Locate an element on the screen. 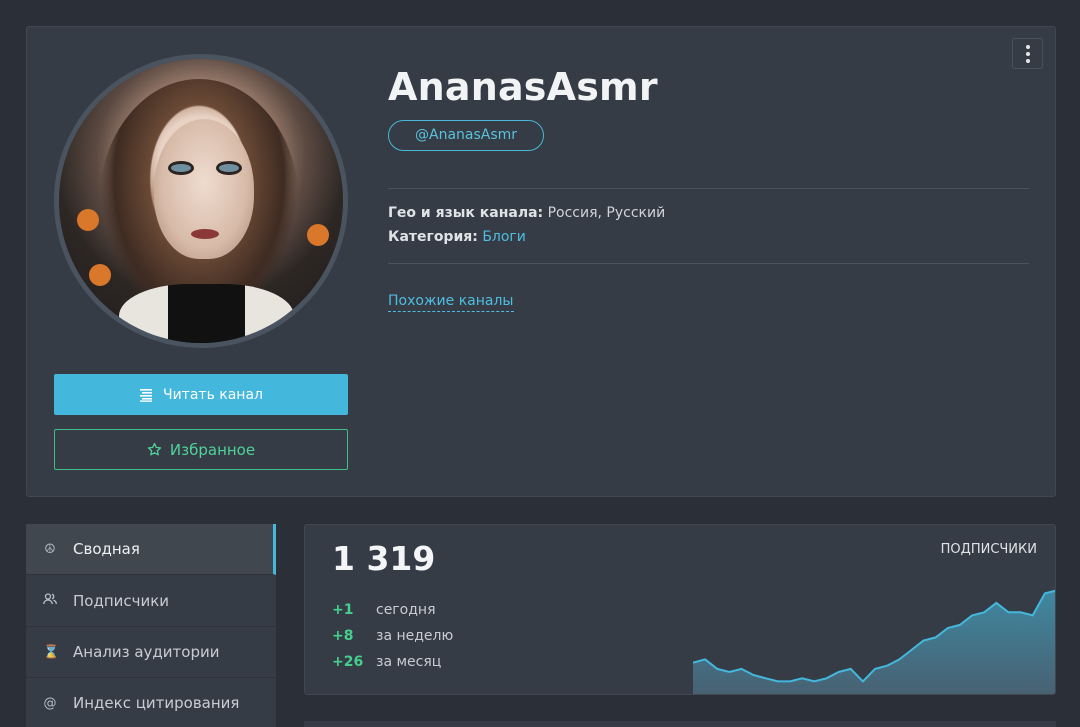 The height and width of the screenshot is (727, 1080). sidebar-item-subscribers: Подписчики is located at coordinates (151, 601).